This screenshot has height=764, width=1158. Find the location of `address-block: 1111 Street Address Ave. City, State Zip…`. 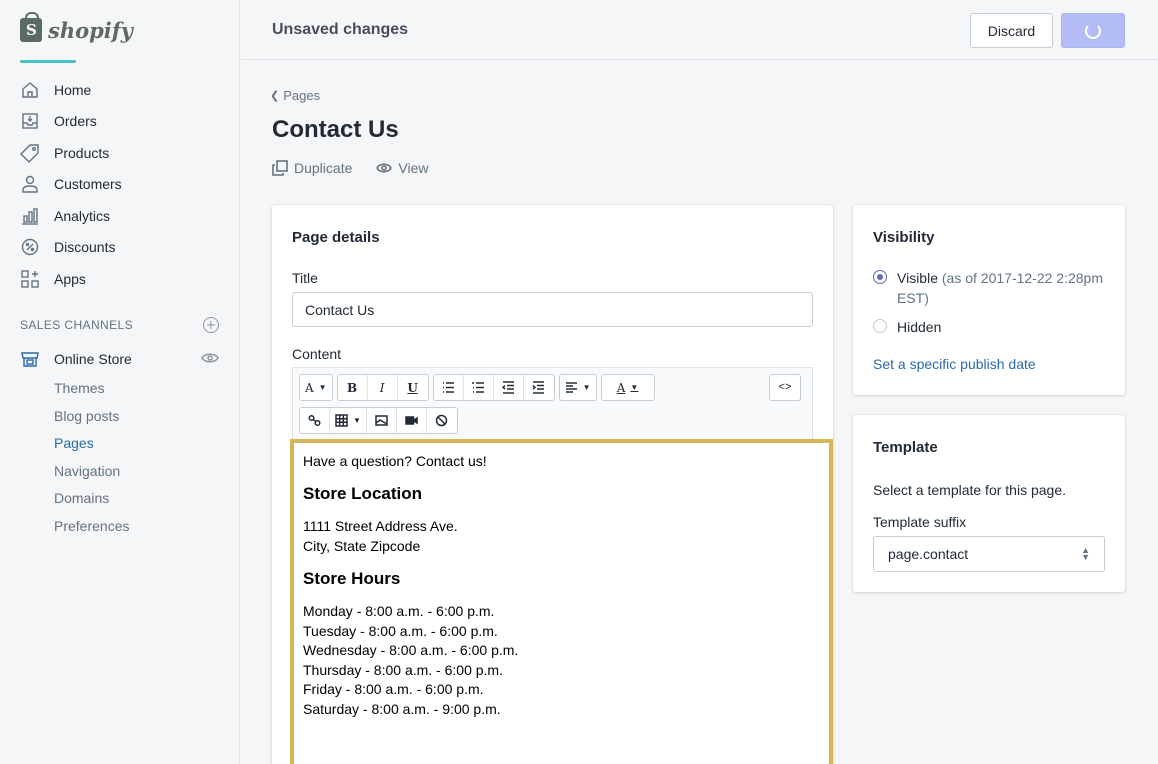

address-block: 1111 Street Address Ave. City, State Zip… is located at coordinates (561, 536).